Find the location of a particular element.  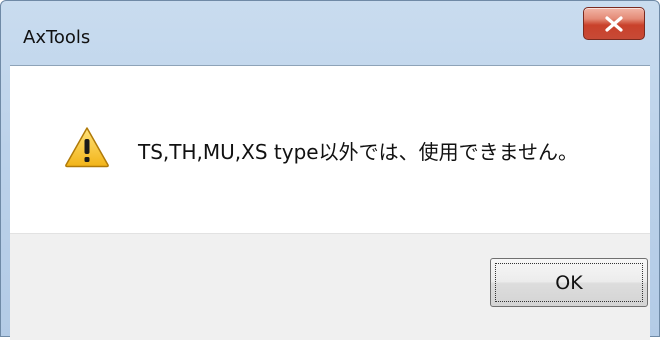

ok-button-label: OK is located at coordinates (569, 282).